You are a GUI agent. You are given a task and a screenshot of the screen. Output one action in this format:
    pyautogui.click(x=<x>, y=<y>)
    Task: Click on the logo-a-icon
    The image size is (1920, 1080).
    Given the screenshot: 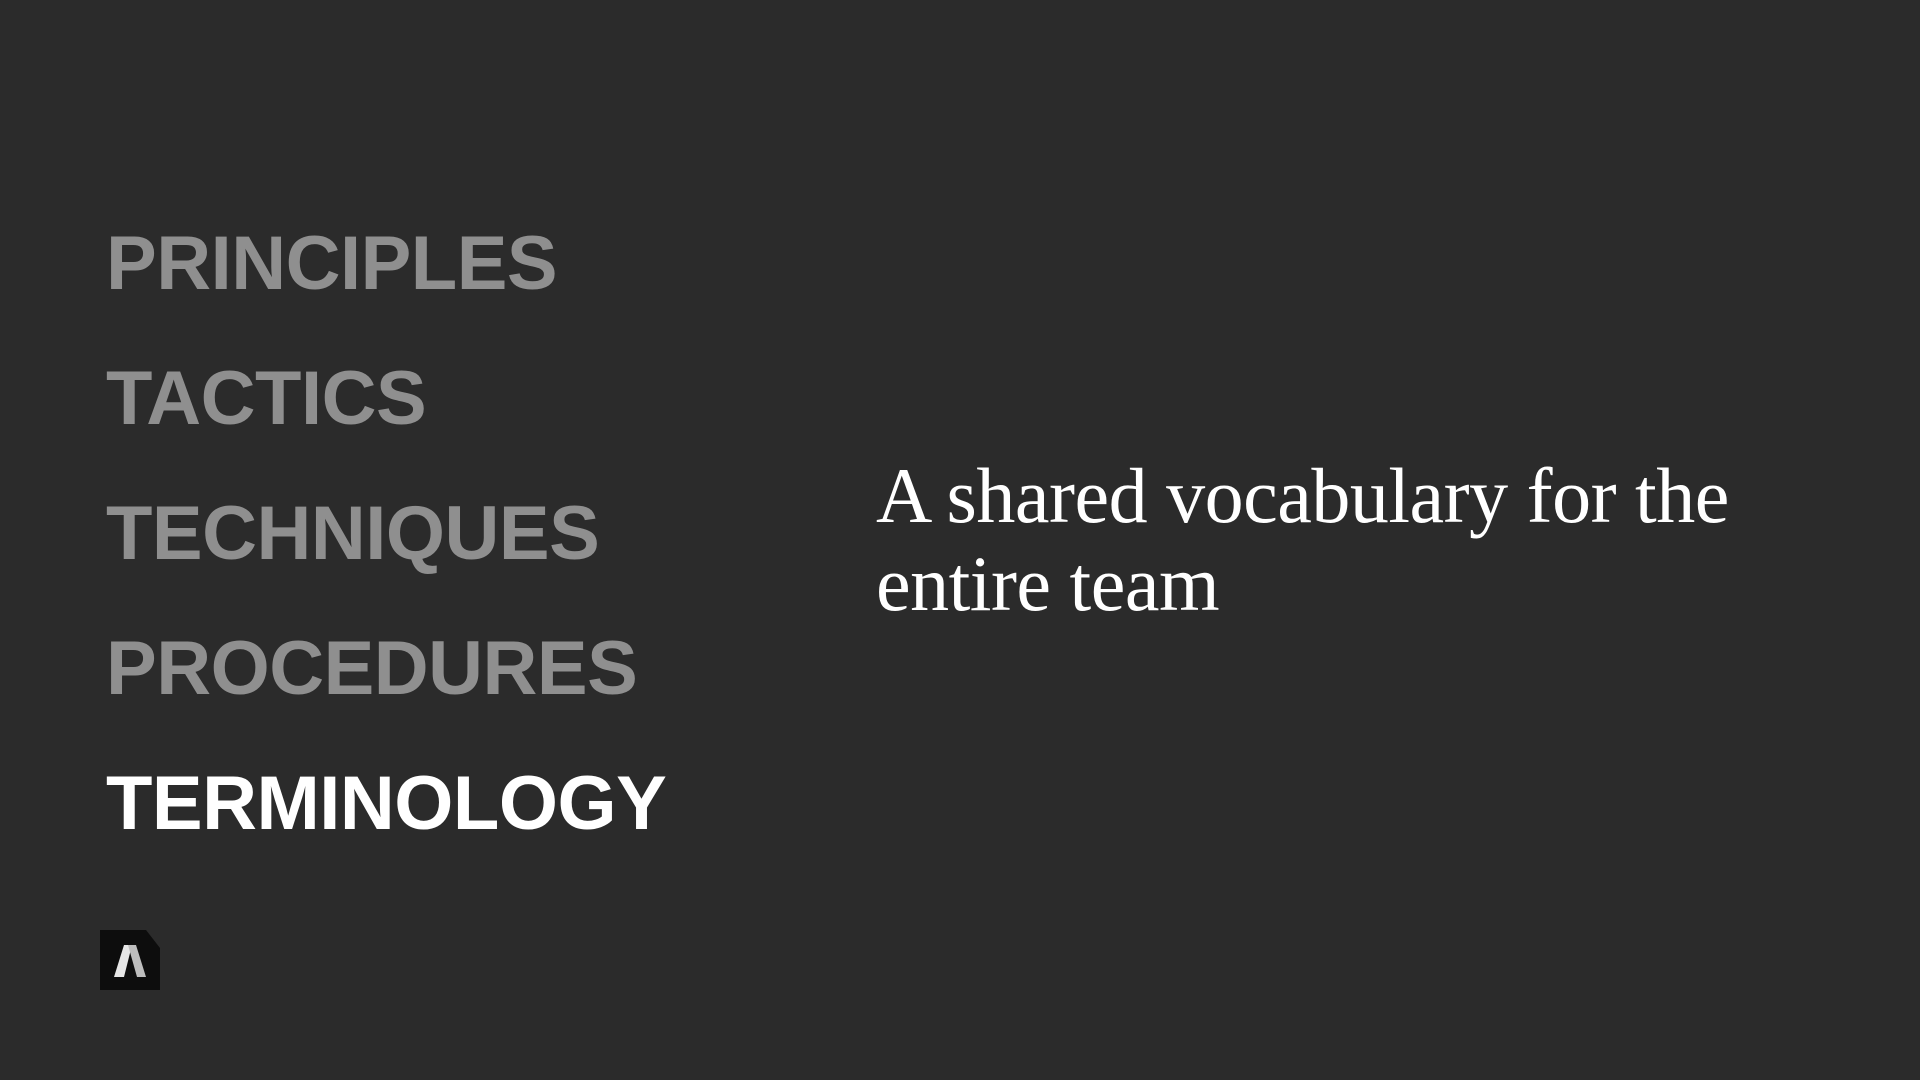 What is the action you would take?
    pyautogui.click(x=130, y=960)
    